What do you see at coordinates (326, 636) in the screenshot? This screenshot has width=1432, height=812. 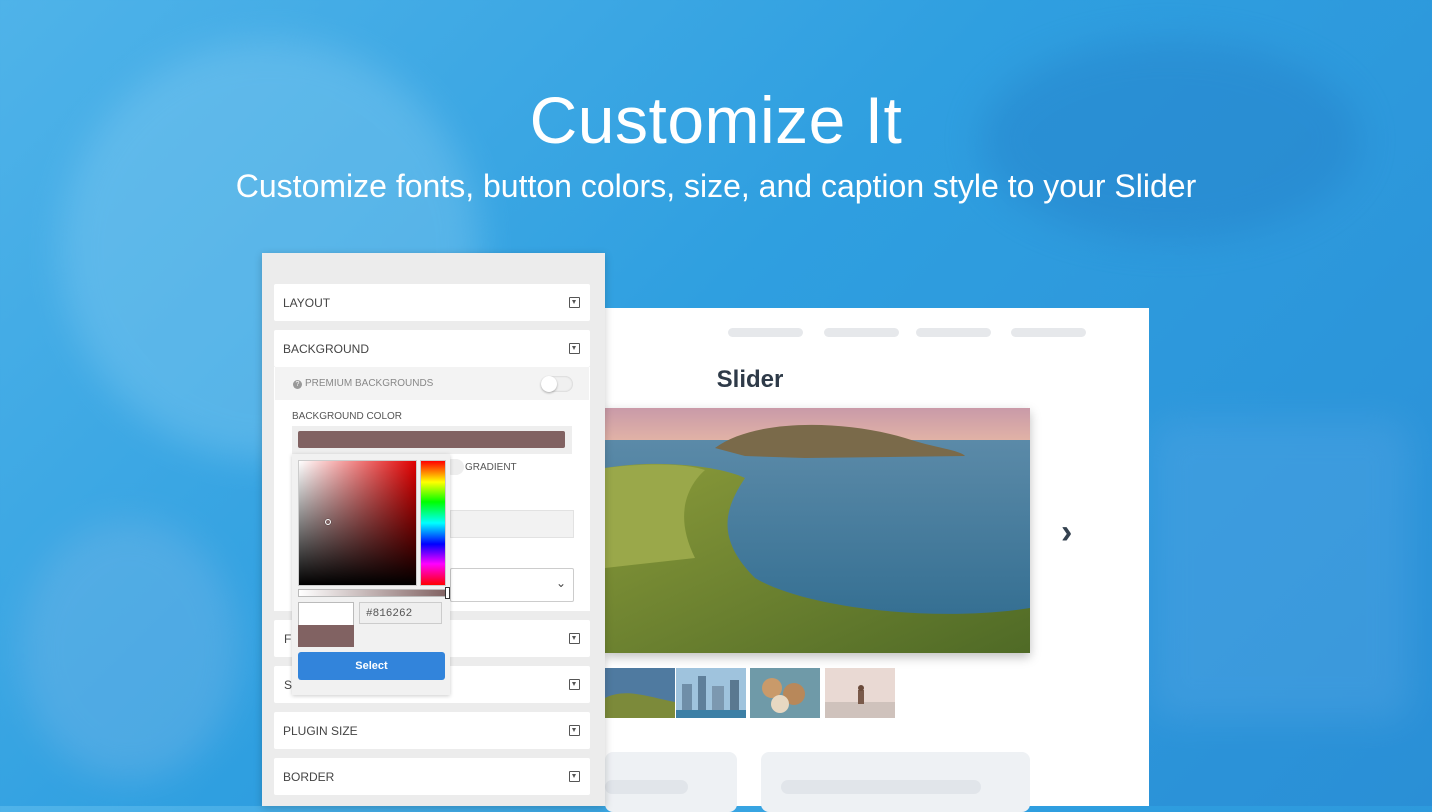 I see `current-color-preview` at bounding box center [326, 636].